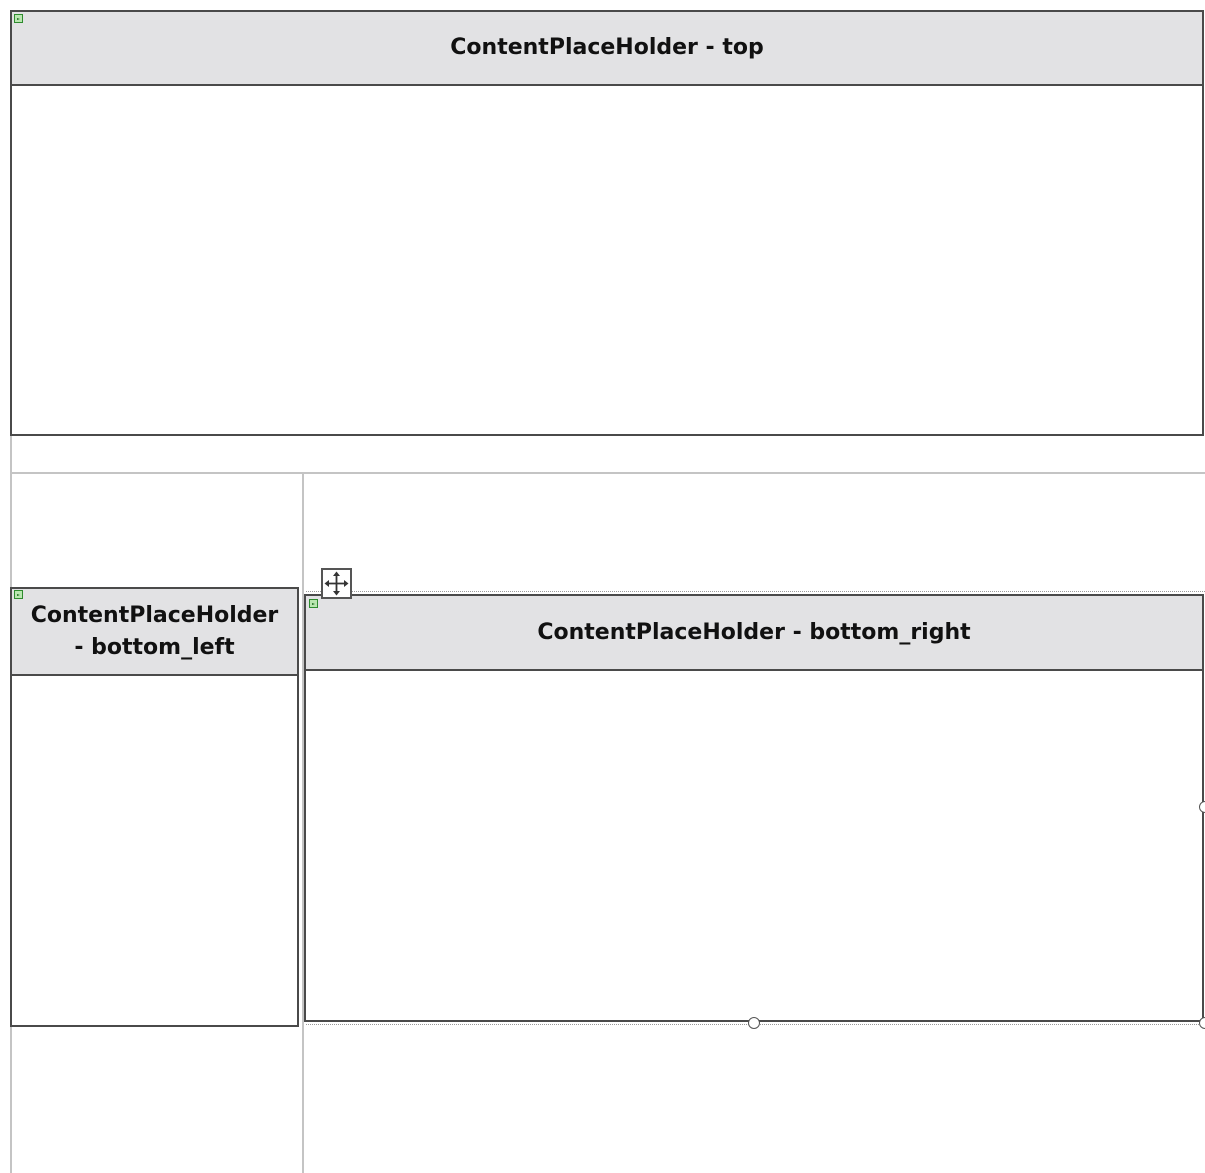 Image resolution: width=1205 pixels, height=1173 pixels. I want to click on content-placeholder-bottom-right-header: ContentPlaceHolder - bottom_right, so click(754, 633).